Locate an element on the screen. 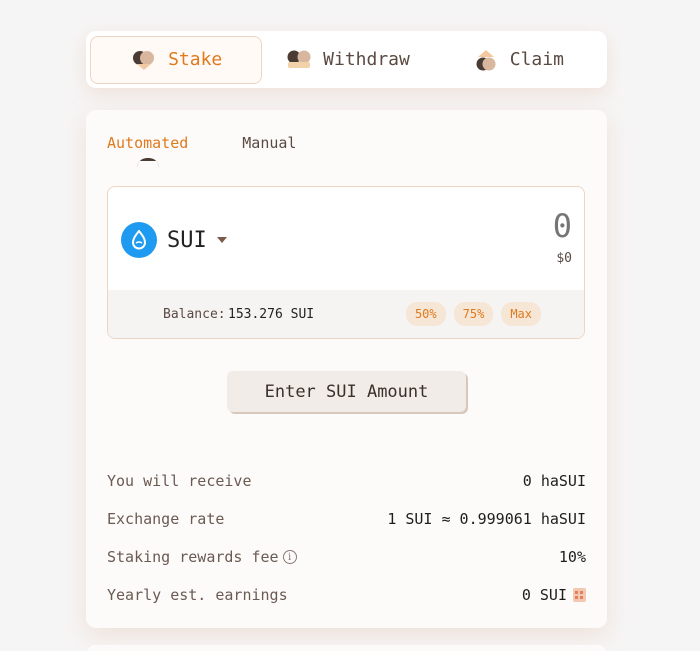  active-mode-indicator is located at coordinates (148, 163).